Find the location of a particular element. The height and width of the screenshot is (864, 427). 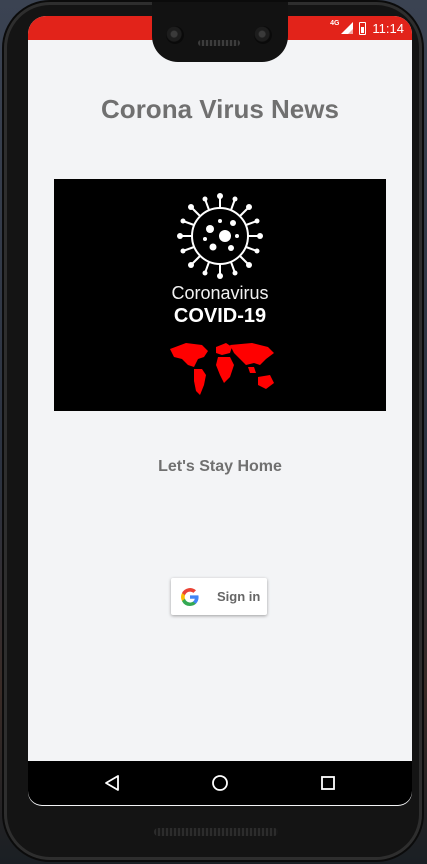

google-g-icon is located at coordinates (190, 596).